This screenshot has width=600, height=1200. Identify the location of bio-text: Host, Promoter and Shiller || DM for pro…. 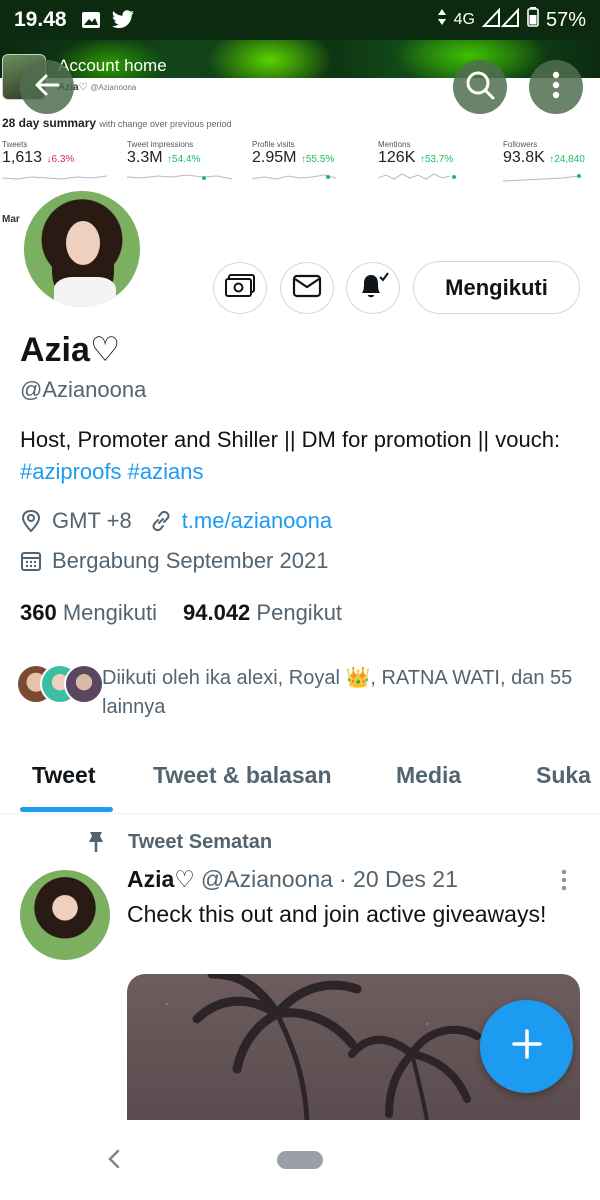
(290, 439).